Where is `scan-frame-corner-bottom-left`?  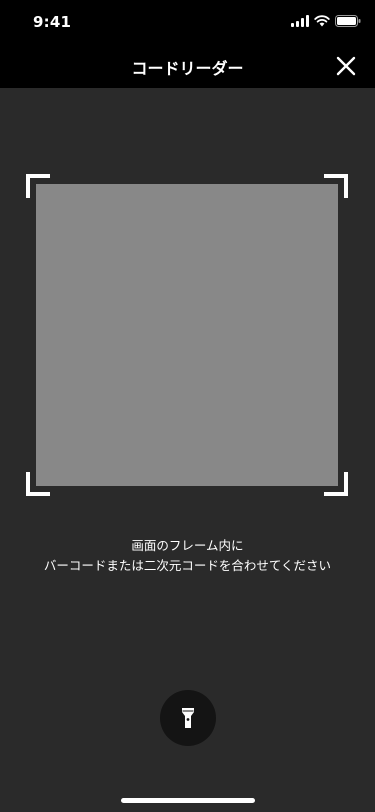 scan-frame-corner-bottom-left is located at coordinates (38, 484).